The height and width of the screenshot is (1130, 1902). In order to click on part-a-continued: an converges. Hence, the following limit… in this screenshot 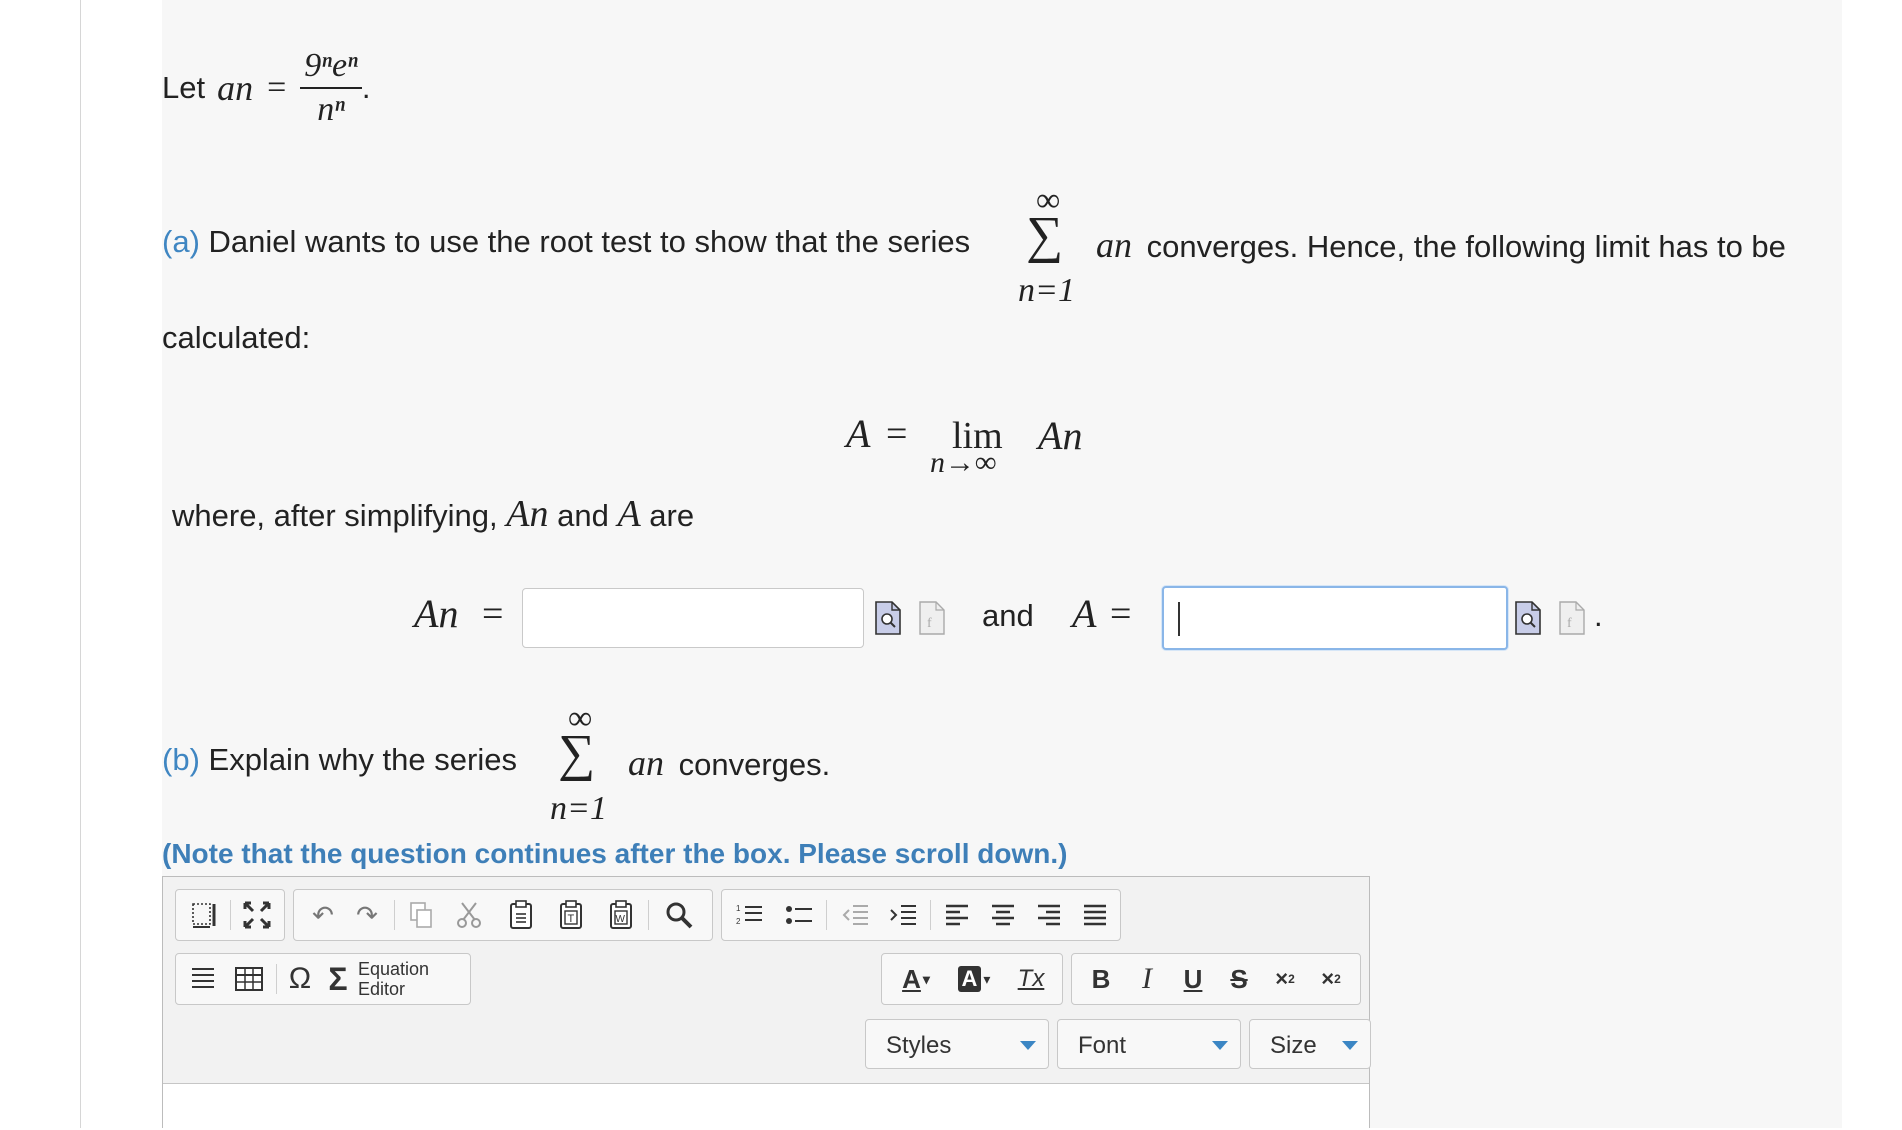, I will do `click(1441, 245)`.